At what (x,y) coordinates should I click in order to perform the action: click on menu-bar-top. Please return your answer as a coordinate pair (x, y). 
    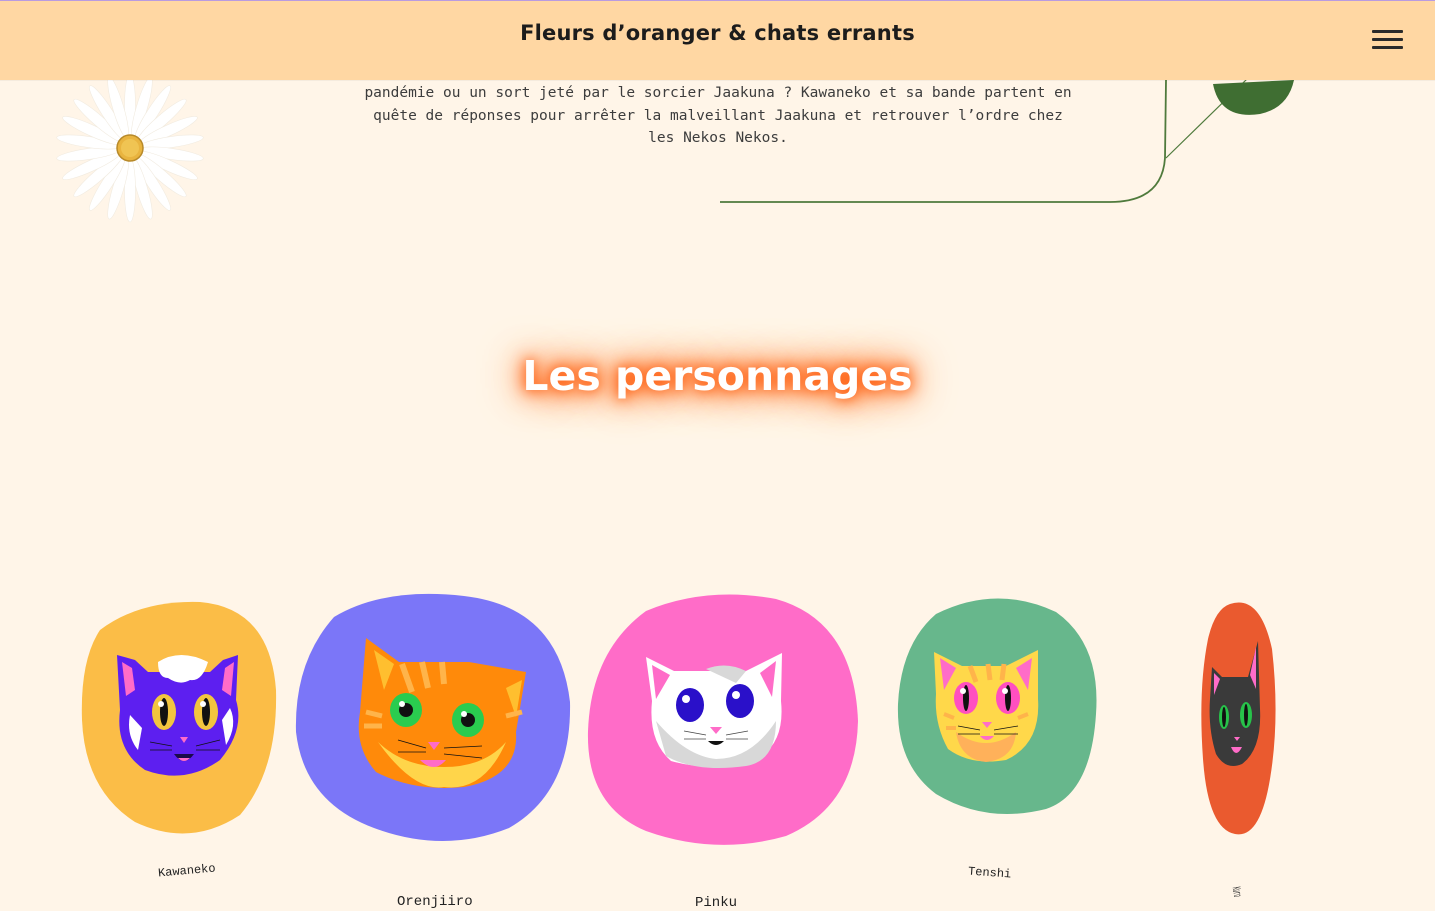
    Looking at the image, I should click on (1387, 31).